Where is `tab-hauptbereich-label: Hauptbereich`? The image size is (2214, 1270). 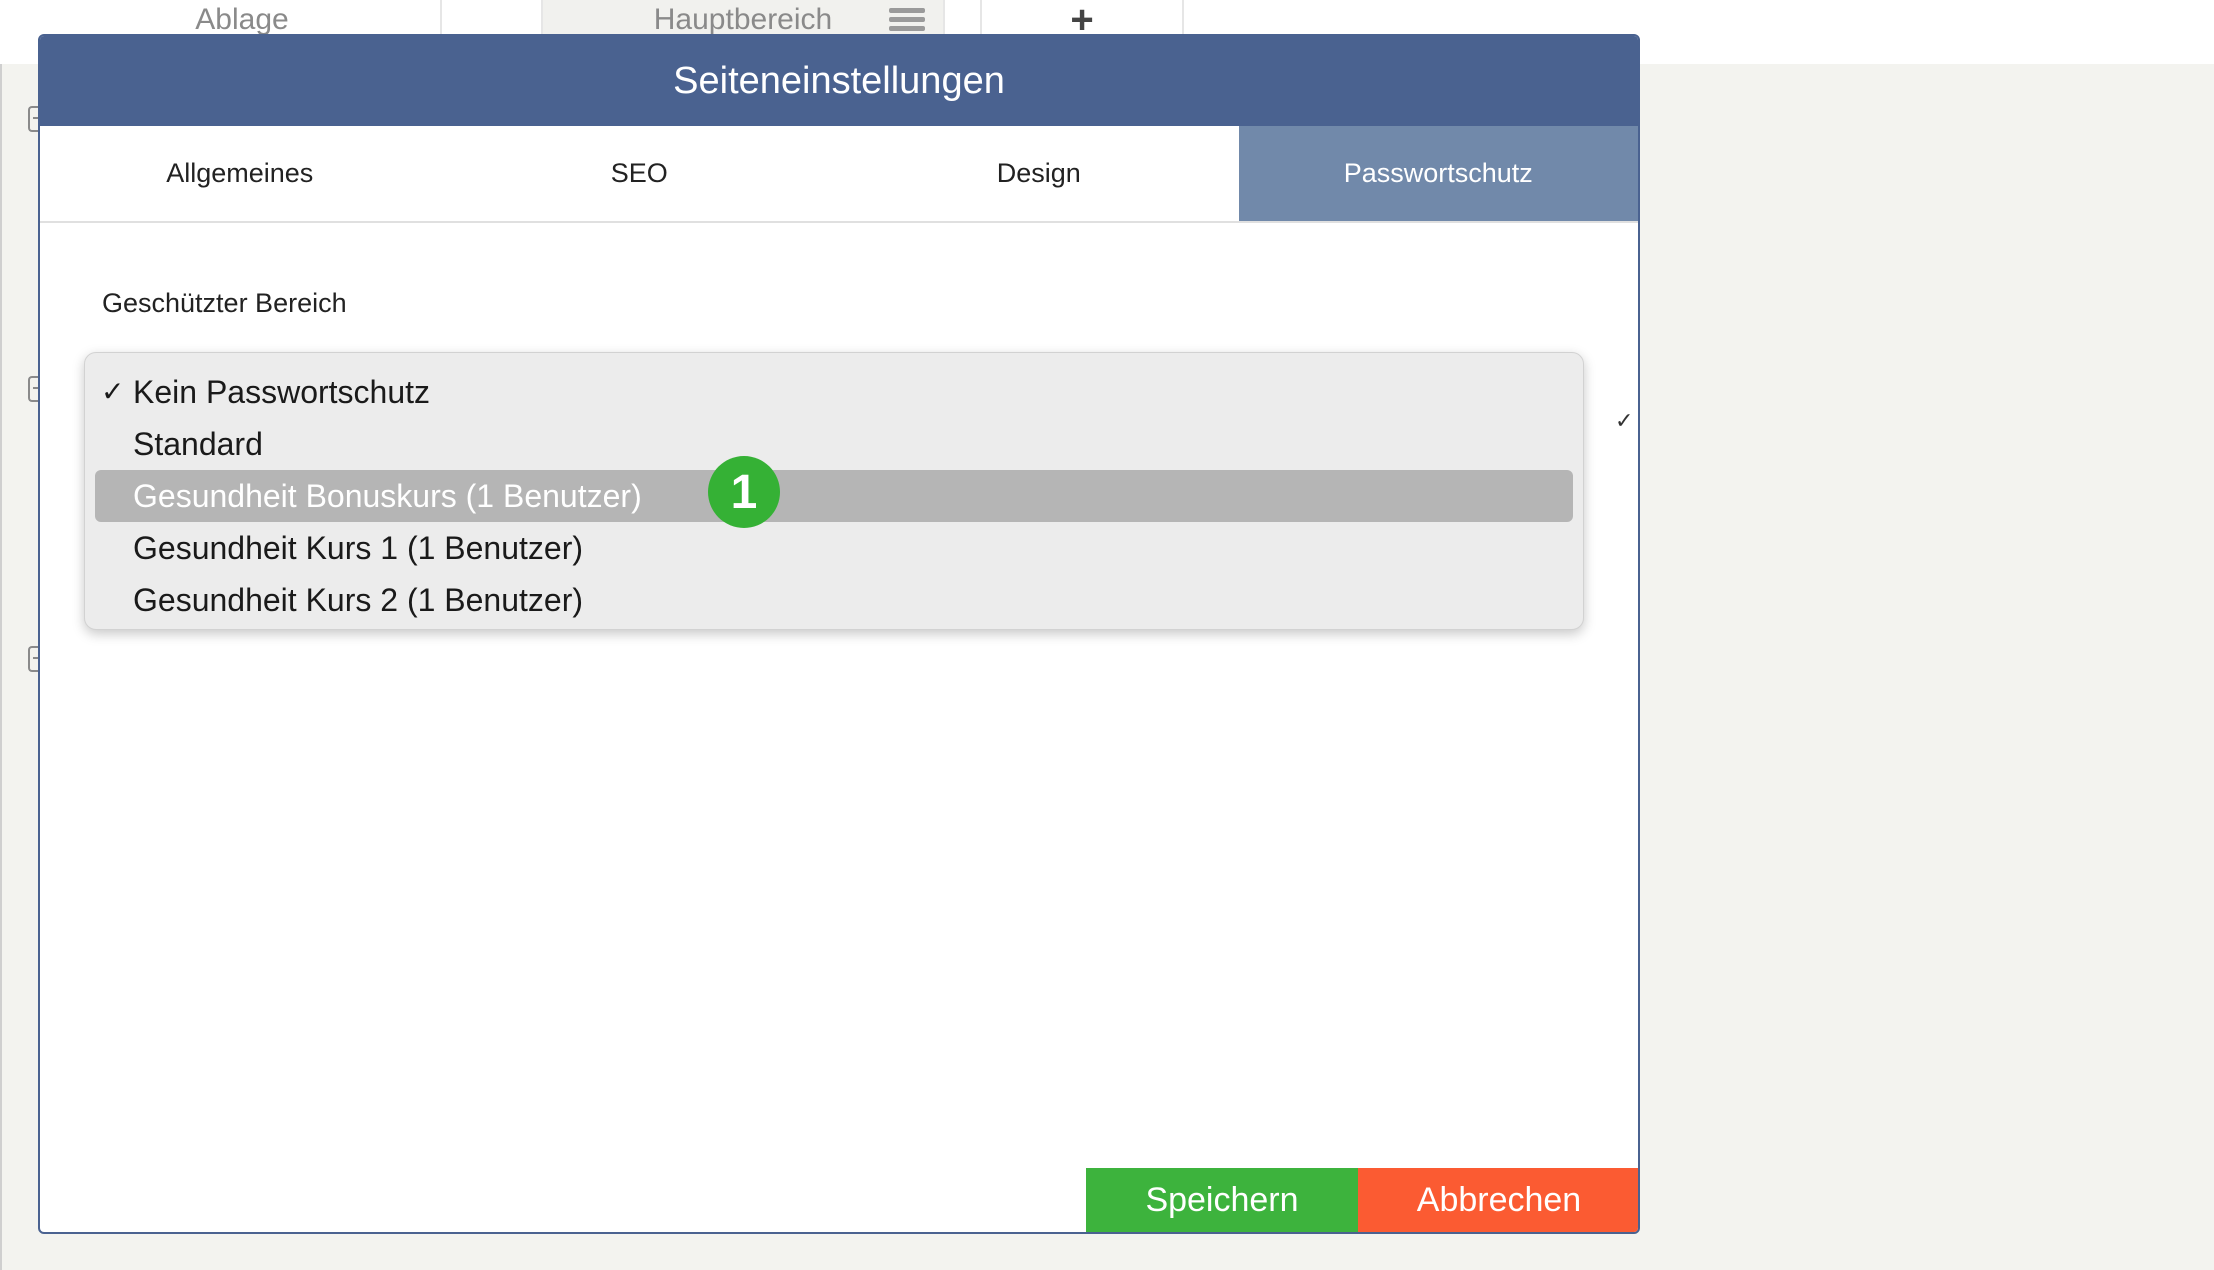
tab-hauptbereich-label: Hauptbereich is located at coordinates (743, 19).